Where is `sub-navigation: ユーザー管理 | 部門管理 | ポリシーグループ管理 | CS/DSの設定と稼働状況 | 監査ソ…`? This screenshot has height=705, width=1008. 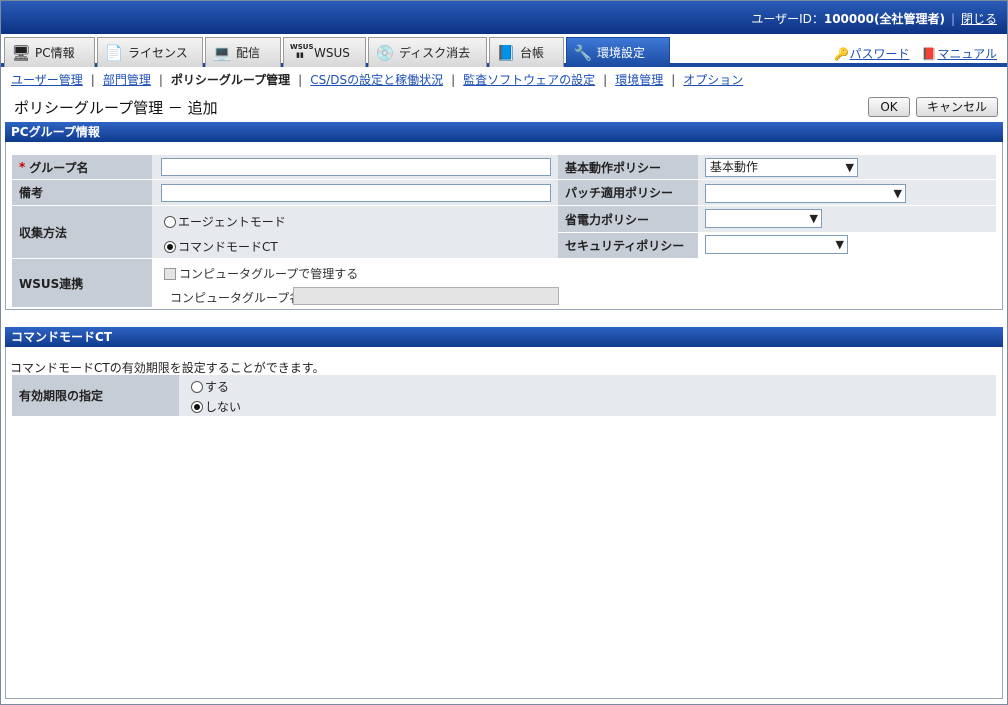
sub-navigation: ユーザー管理 | 部門管理 | ポリシーグループ管理 | CS/DSの設定と稼働状況 | 監査ソ… is located at coordinates (504, 81).